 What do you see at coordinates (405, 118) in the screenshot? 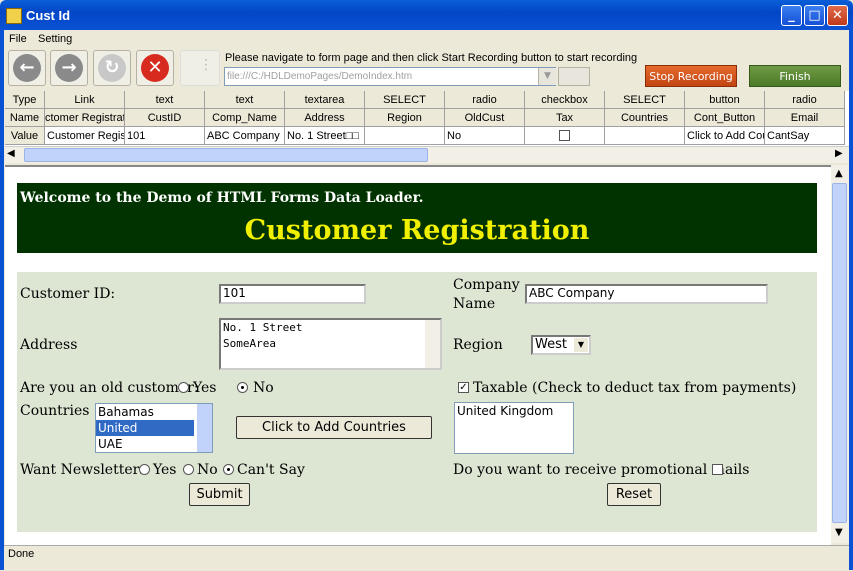
I see `grid-name-cell: Region` at bounding box center [405, 118].